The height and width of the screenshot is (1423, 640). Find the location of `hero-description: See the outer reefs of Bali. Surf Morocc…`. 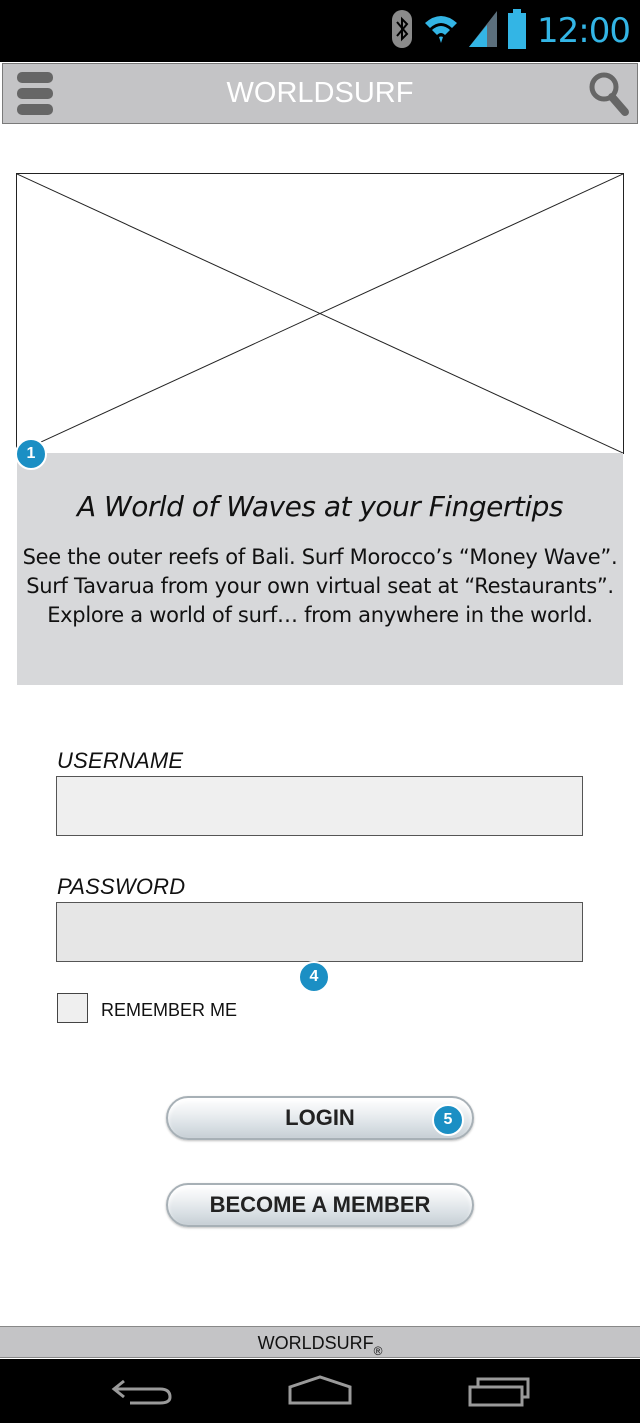

hero-description: See the outer reefs of Bali. Surf Morocc… is located at coordinates (320, 586).